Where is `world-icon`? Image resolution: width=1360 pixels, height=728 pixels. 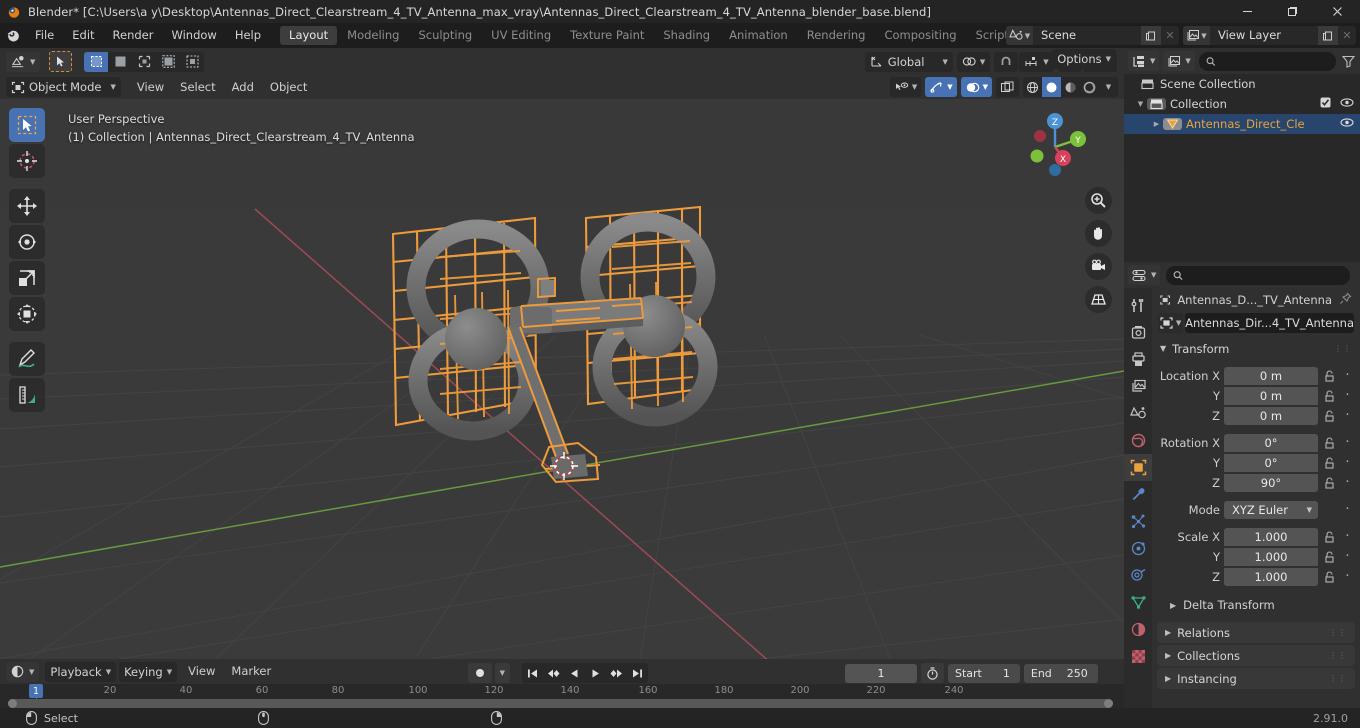
world-icon is located at coordinates (1138, 440).